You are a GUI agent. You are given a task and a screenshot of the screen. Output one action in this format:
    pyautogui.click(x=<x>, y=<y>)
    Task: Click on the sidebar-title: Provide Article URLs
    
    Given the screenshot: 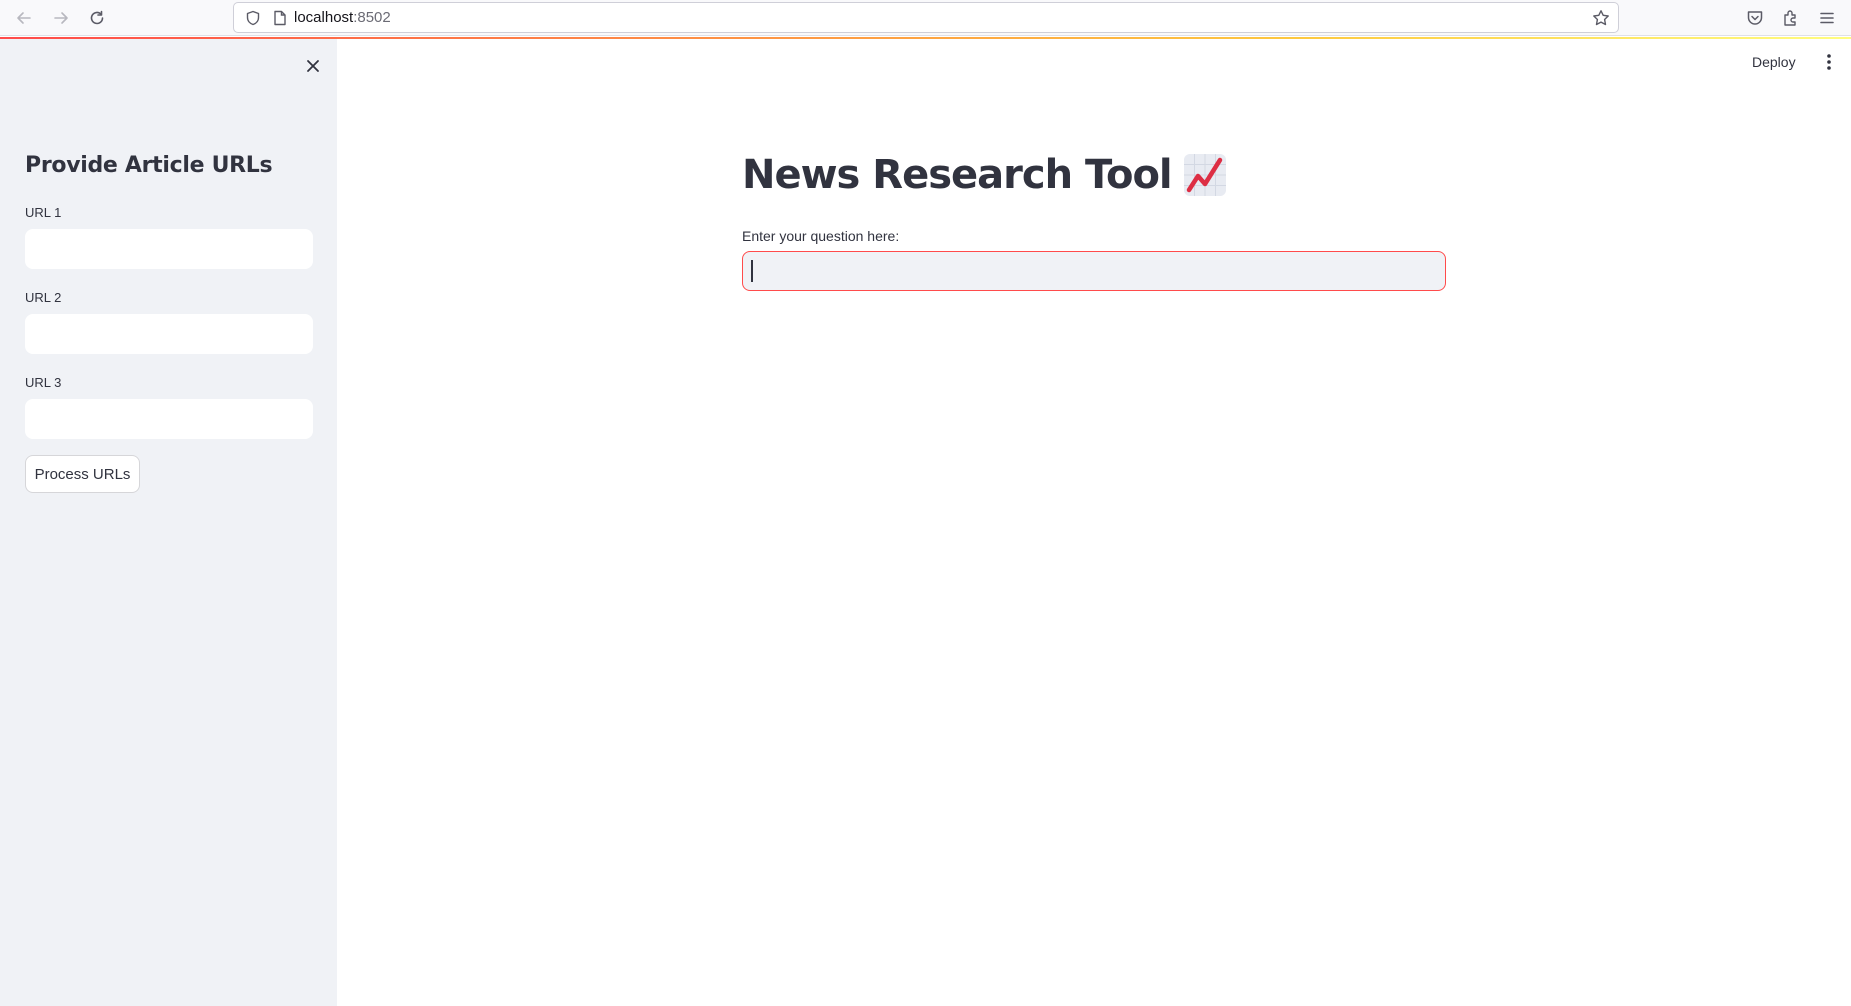 What is the action you would take?
    pyautogui.click(x=149, y=165)
    